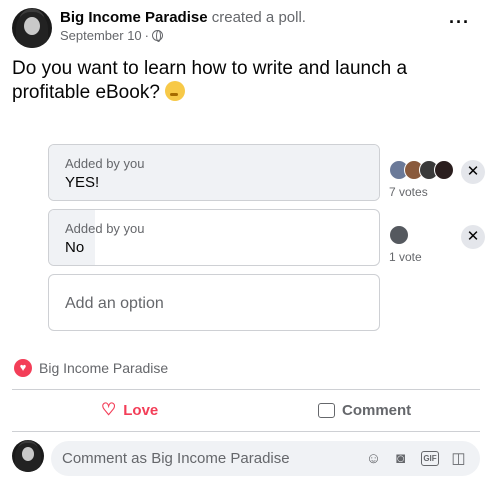 This screenshot has width=494, height=484. What do you see at coordinates (400, 458) in the screenshot?
I see `camera-icon: ◙` at bounding box center [400, 458].